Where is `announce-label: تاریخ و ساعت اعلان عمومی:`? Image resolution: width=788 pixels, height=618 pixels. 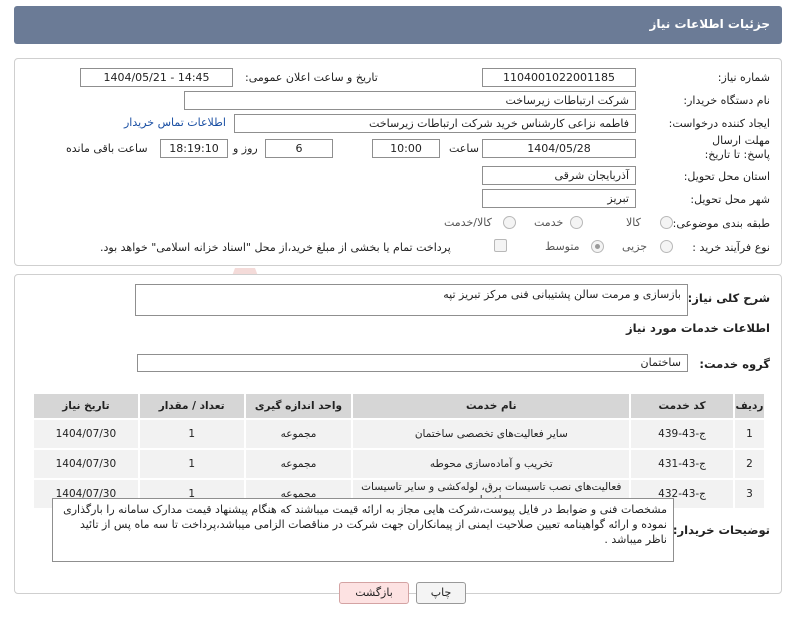 announce-label: تاریخ و ساعت اعلان عمومی: is located at coordinates (311, 77).